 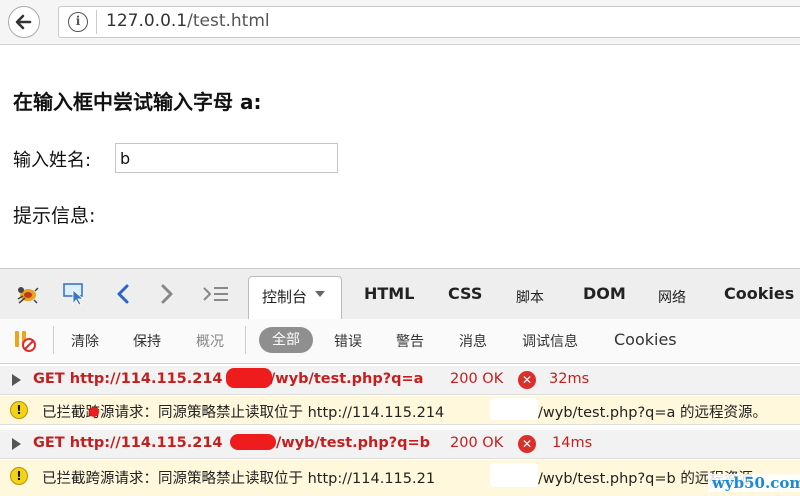 What do you see at coordinates (54, 216) in the screenshot?
I see `hint-label: 提示信息:` at bounding box center [54, 216].